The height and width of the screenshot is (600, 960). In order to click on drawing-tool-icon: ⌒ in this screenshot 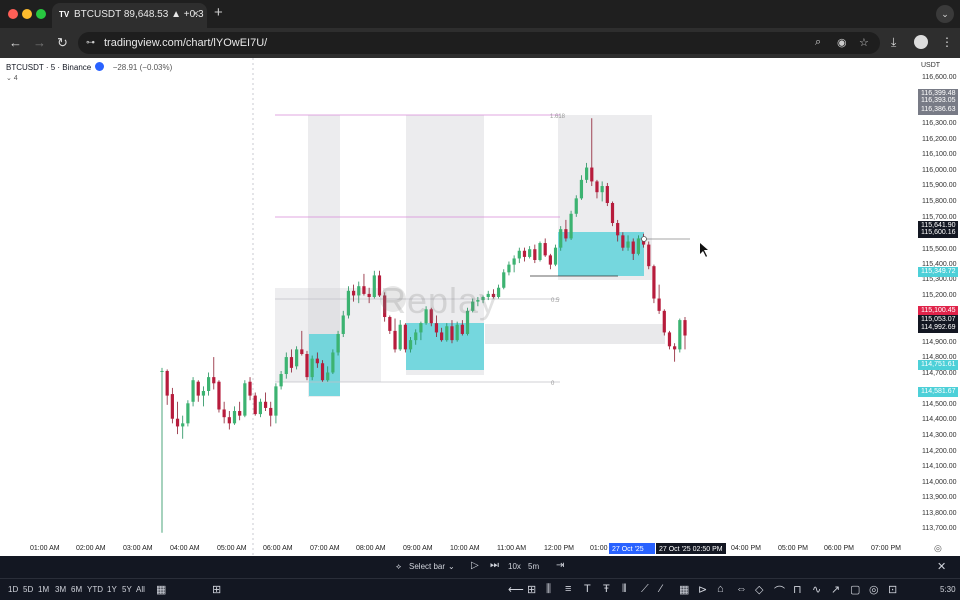, I will do `click(779, 591)`.